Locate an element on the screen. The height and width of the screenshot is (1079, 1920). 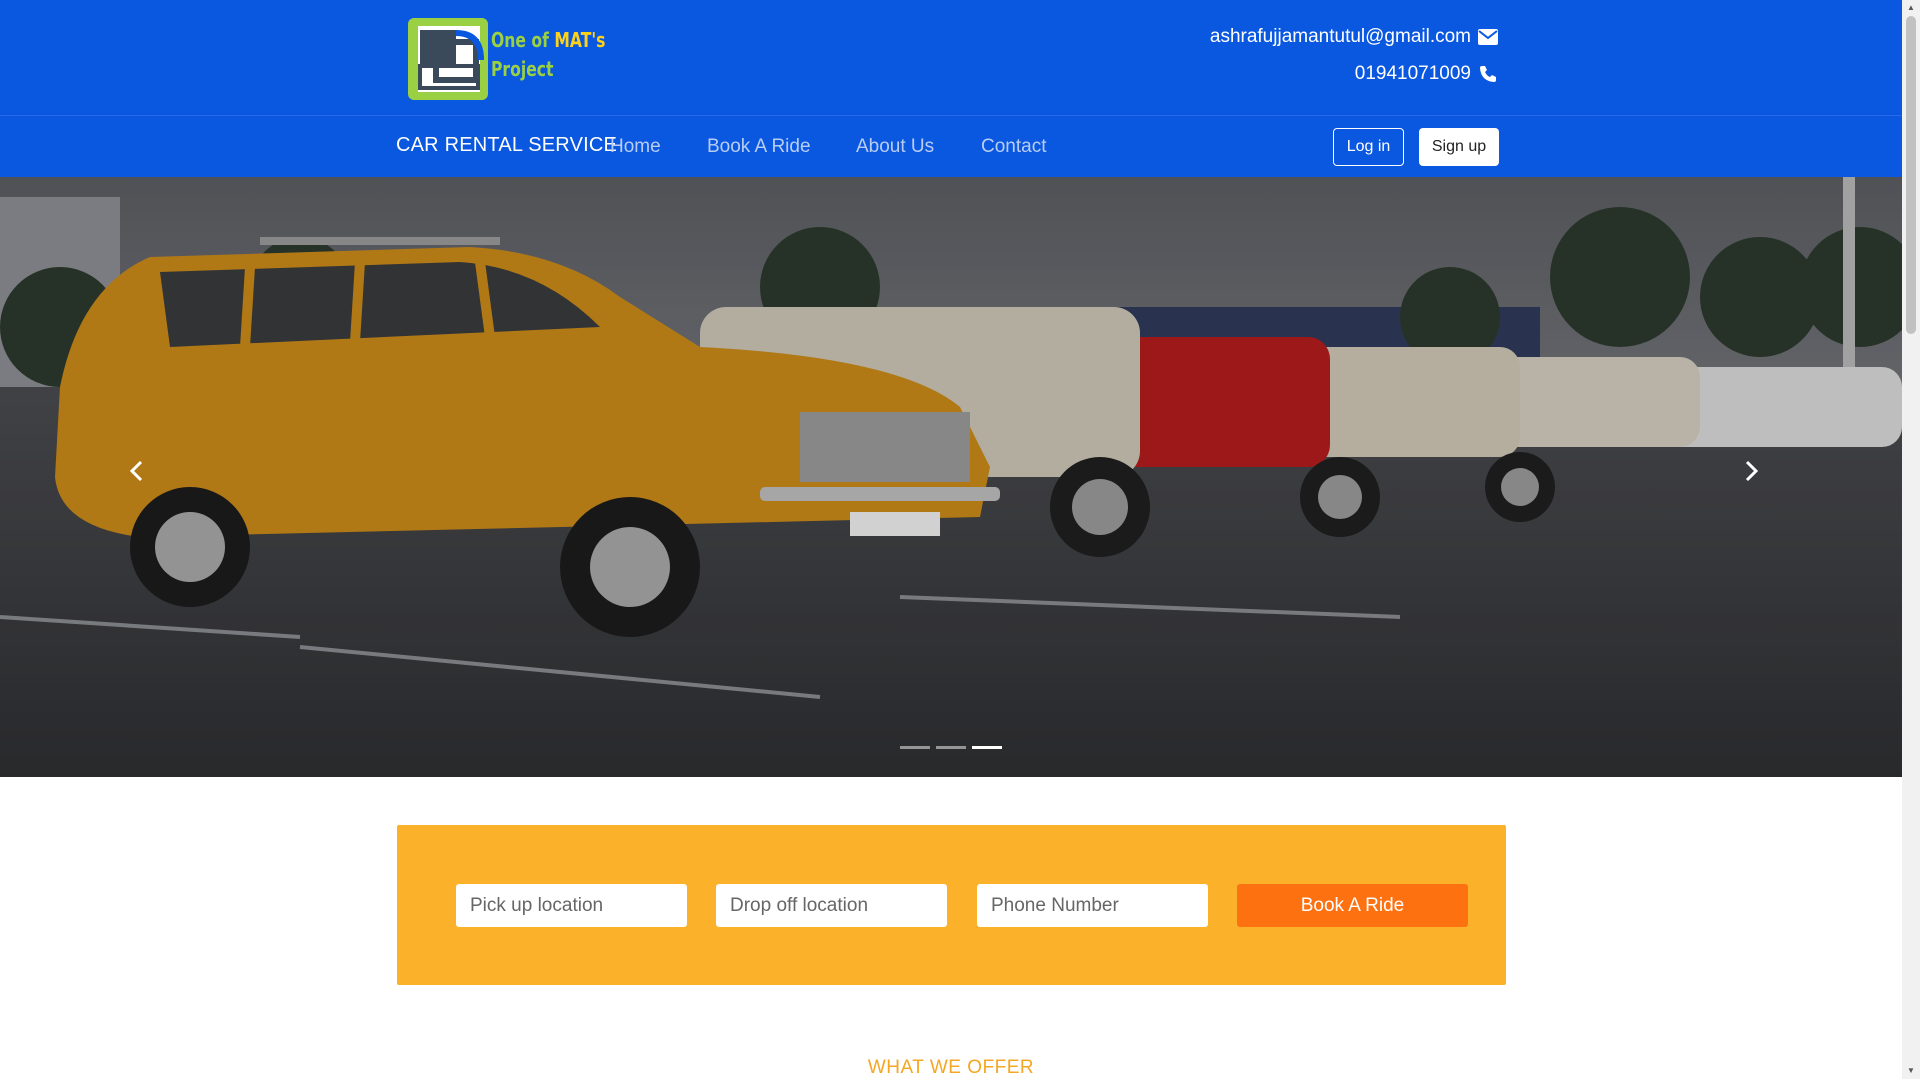
booking-form: Book A Ride is located at coordinates (951, 905).